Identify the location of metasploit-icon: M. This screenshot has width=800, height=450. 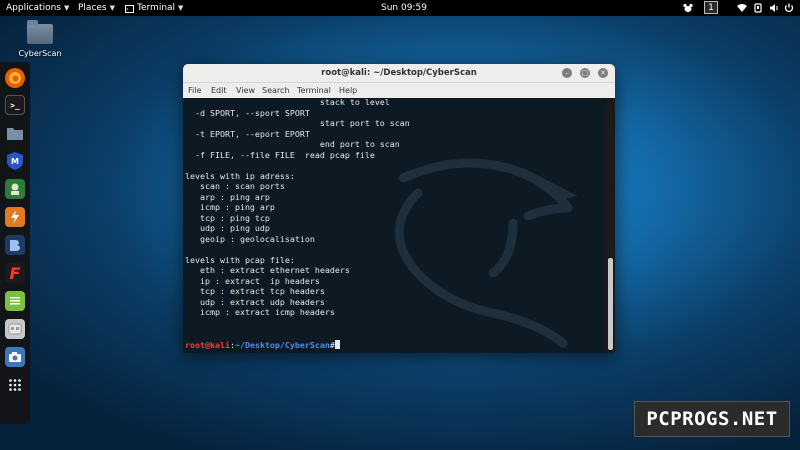
(15, 161).